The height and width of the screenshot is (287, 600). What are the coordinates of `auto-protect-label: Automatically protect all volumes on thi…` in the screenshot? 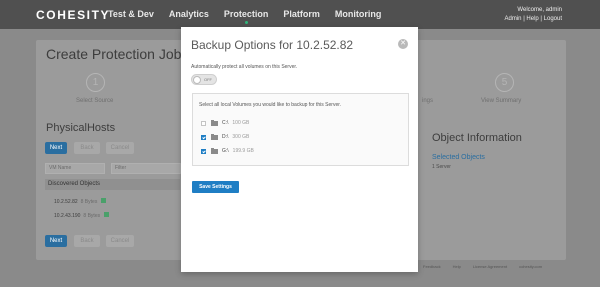 It's located at (244, 67).